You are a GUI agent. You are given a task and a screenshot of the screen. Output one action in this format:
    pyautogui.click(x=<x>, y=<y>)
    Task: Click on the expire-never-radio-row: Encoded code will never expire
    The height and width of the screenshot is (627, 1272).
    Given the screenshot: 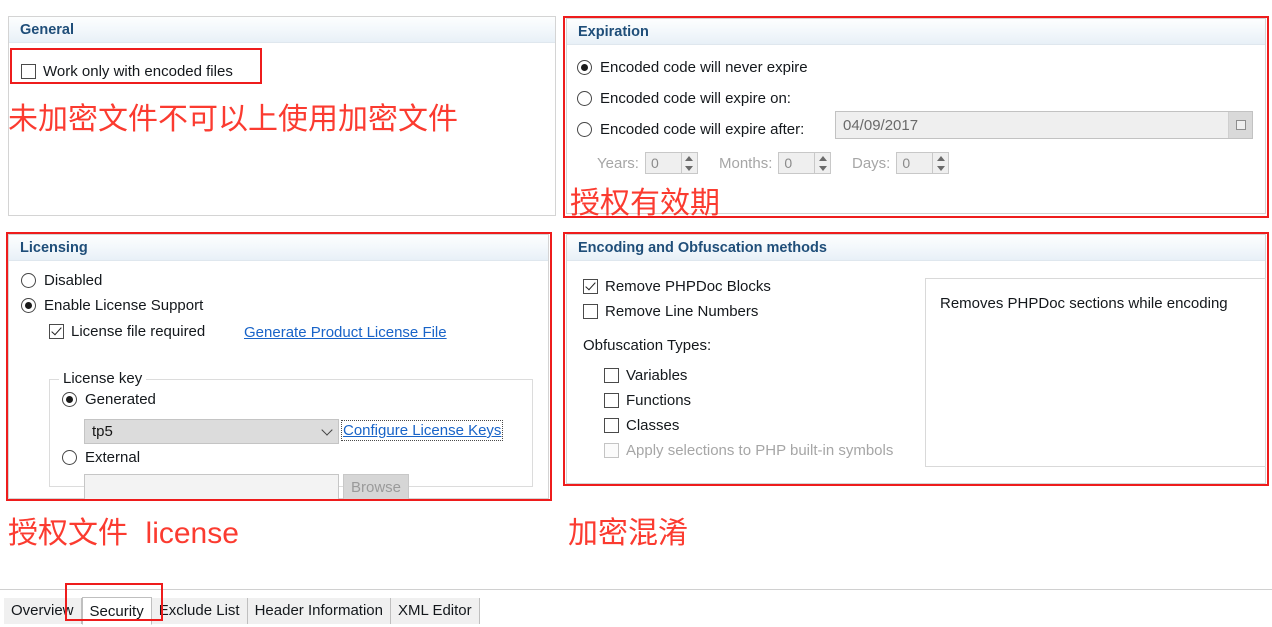 What is the action you would take?
    pyautogui.click(x=692, y=67)
    